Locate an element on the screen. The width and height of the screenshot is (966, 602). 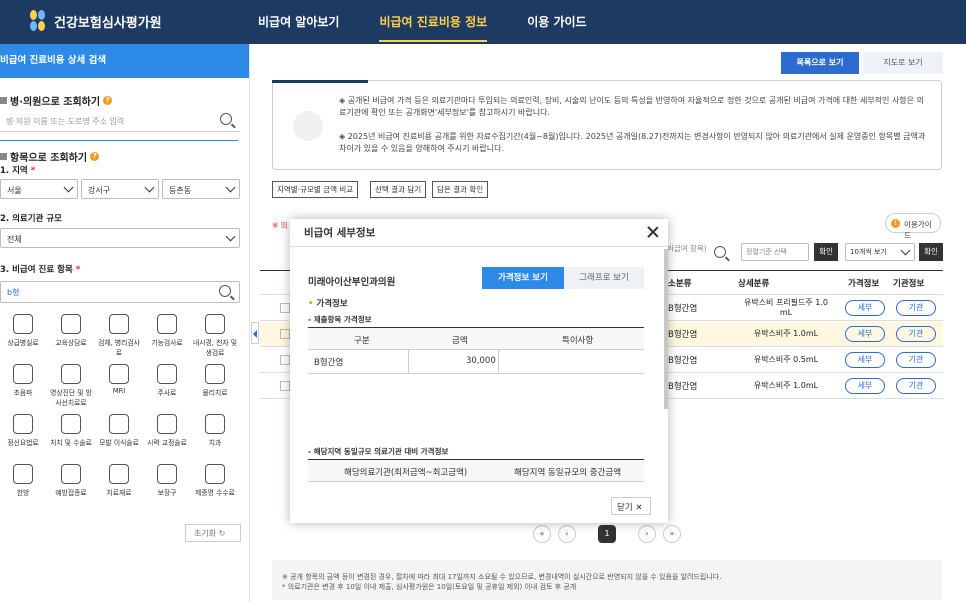
per-page-select: 10개씩 보기 is located at coordinates (880, 252).